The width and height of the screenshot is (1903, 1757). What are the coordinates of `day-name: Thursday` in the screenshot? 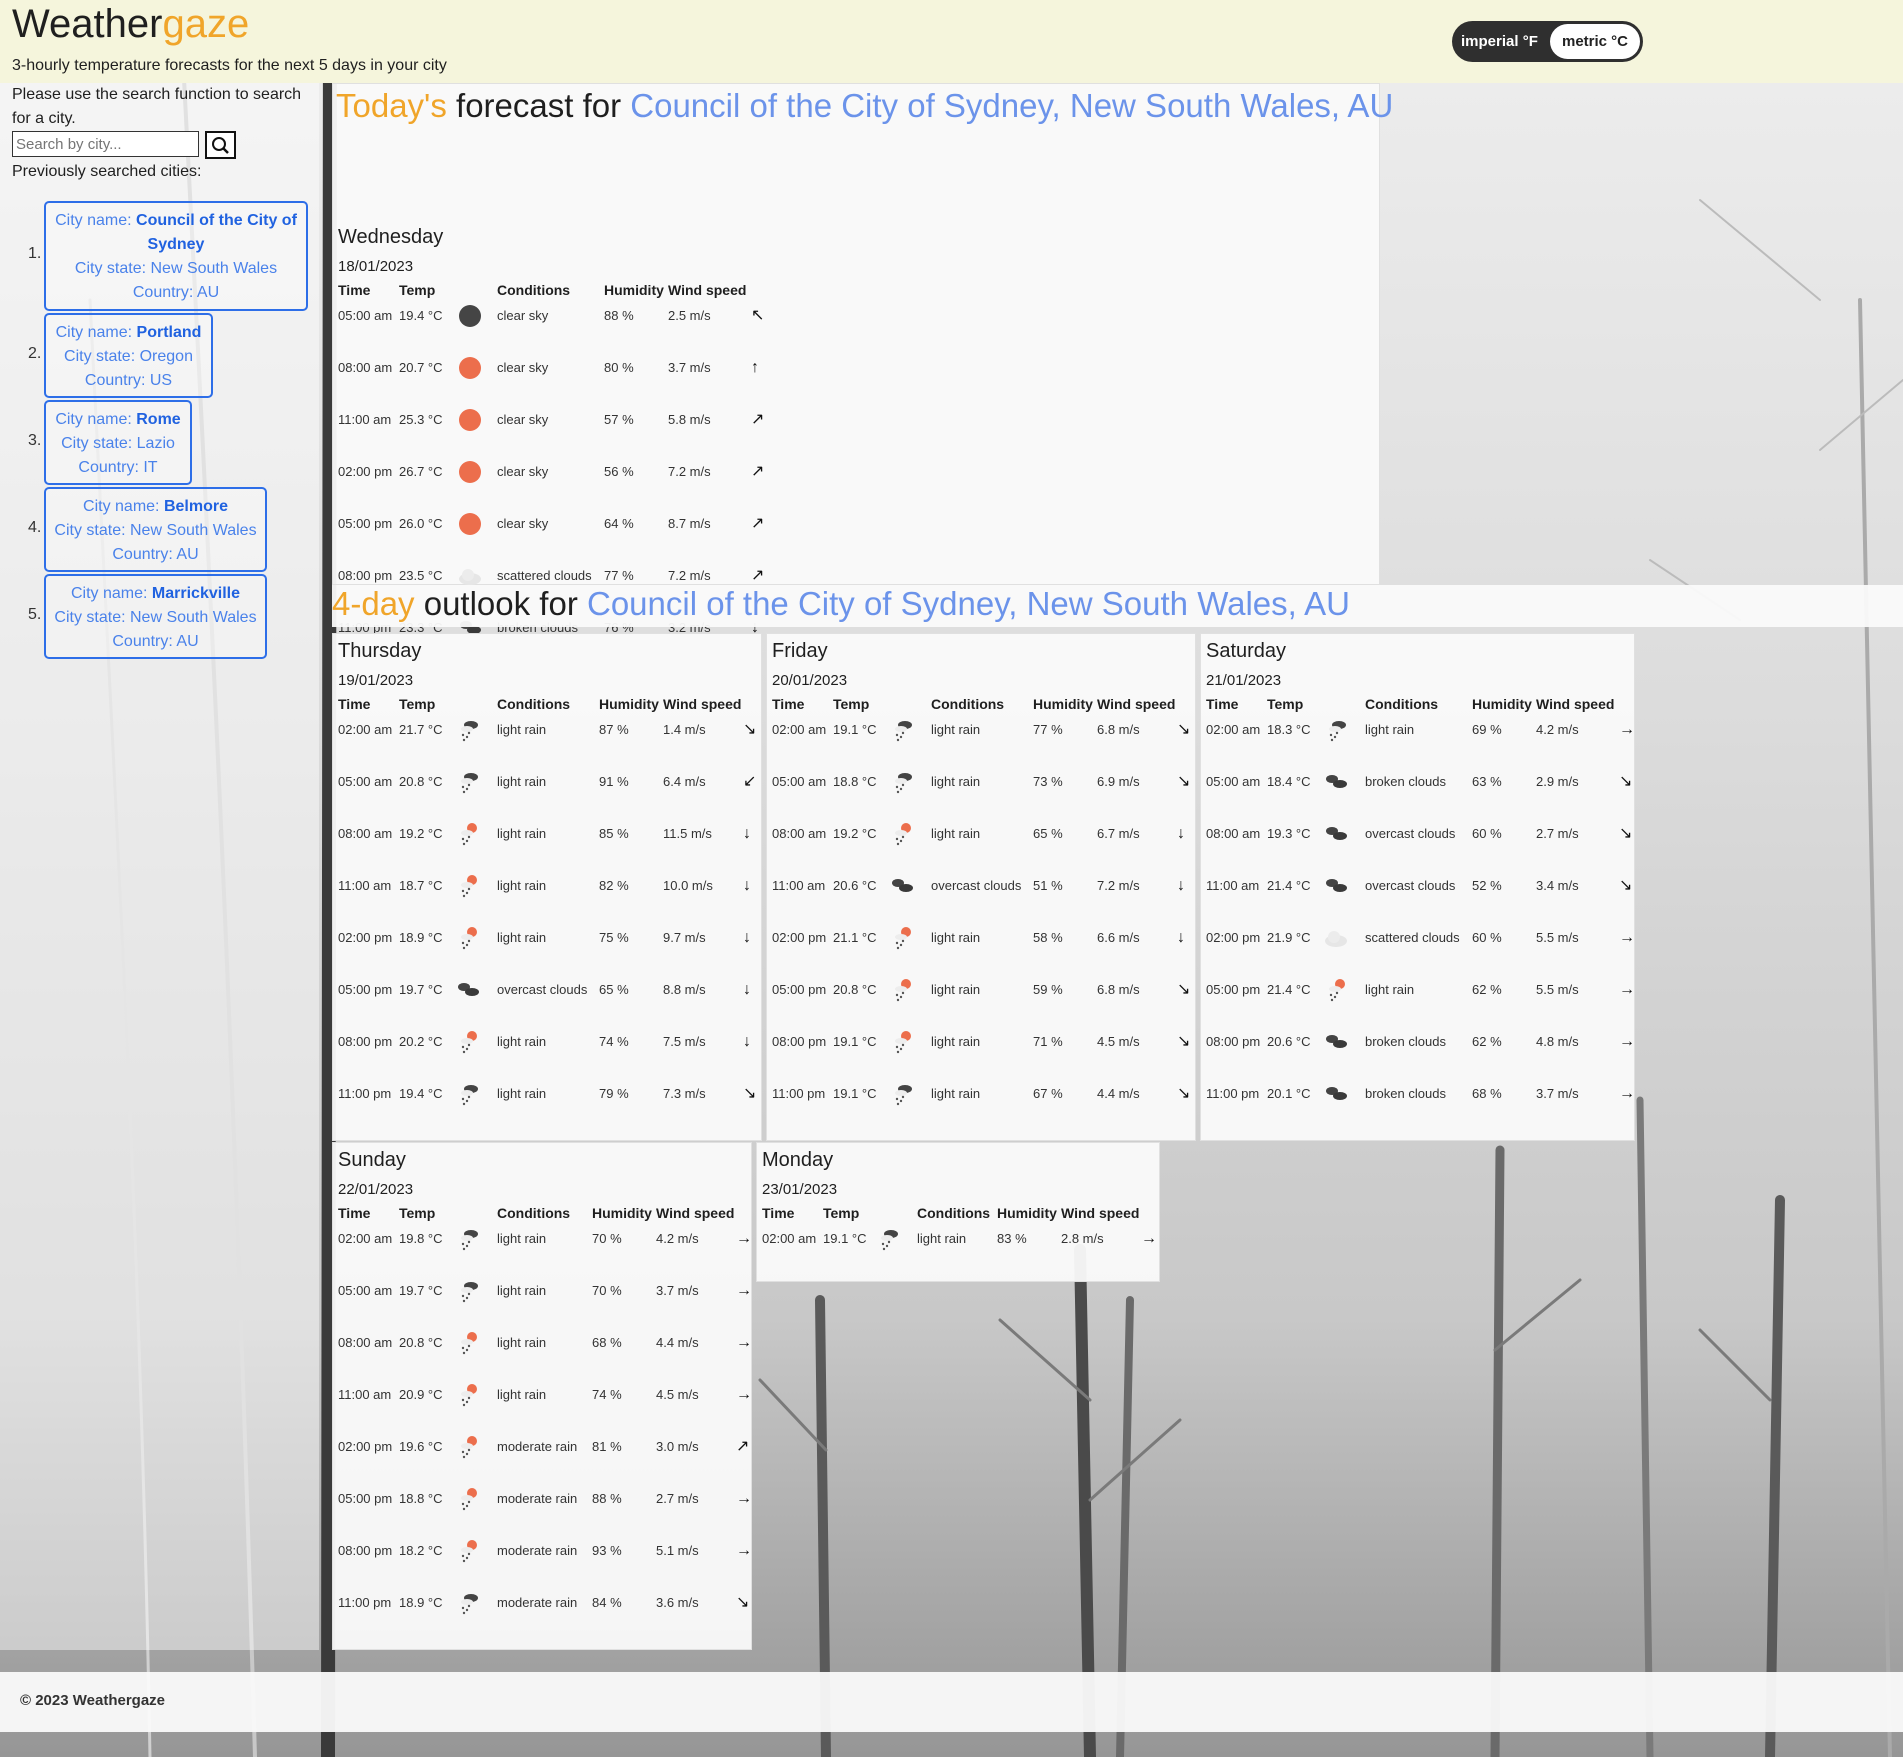 It's located at (380, 651).